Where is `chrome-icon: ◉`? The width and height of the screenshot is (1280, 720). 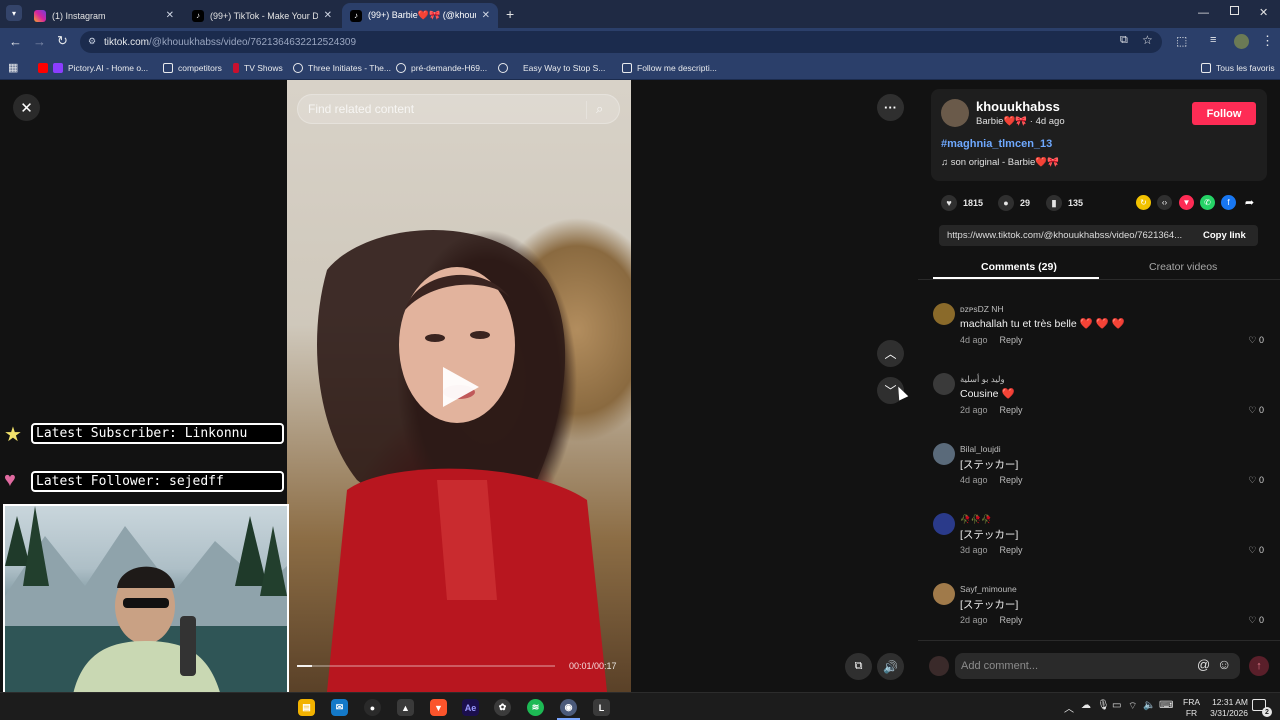 chrome-icon: ◉ is located at coordinates (568, 707).